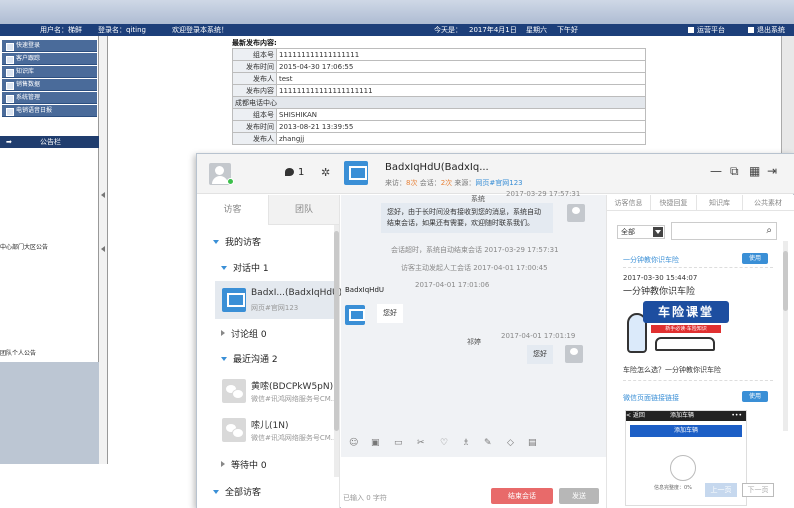 The width and height of the screenshot is (794, 508). Describe the element at coordinates (245, 267) in the screenshot. I see `group-in-chat: 对话中 1` at that location.